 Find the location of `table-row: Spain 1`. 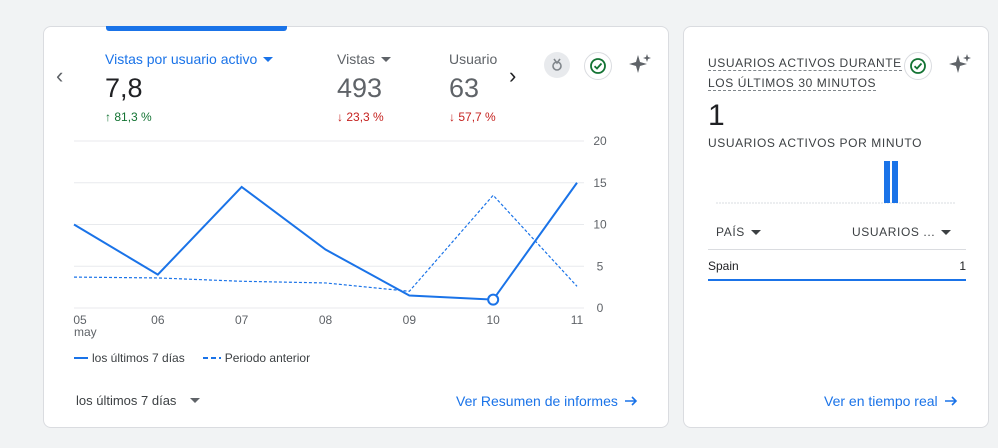

table-row: Spain 1 is located at coordinates (837, 266).